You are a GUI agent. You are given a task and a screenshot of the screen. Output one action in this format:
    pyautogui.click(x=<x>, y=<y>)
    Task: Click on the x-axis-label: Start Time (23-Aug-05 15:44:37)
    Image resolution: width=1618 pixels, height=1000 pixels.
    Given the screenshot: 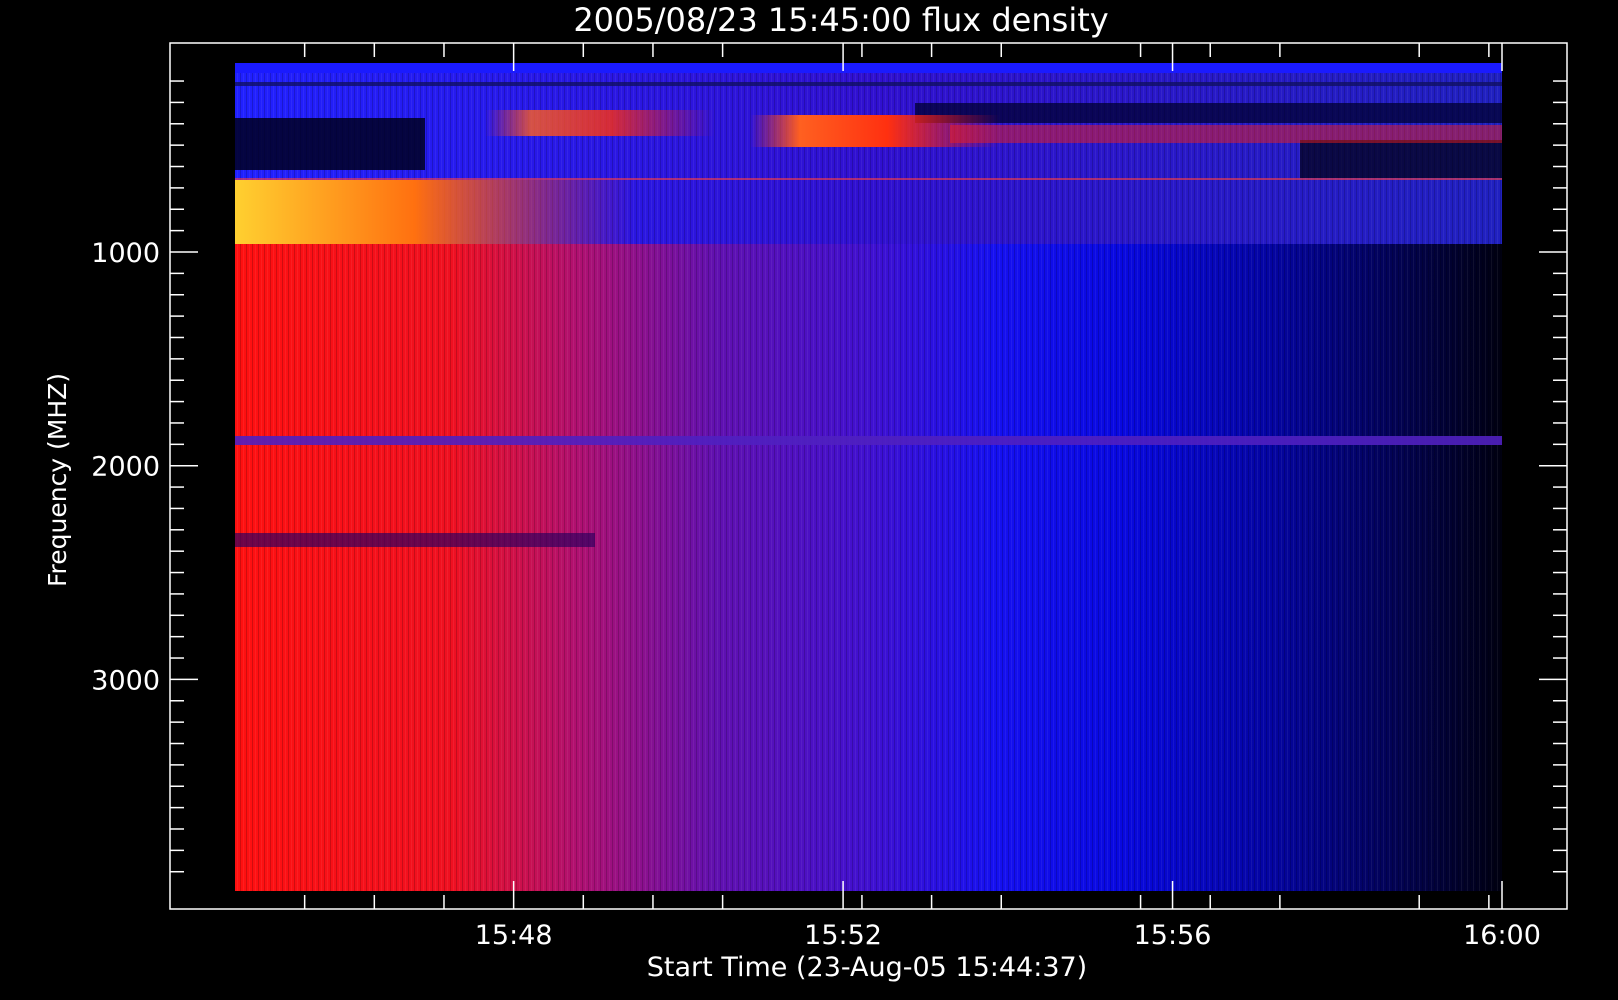 What is the action you would take?
    pyautogui.click(x=867, y=967)
    